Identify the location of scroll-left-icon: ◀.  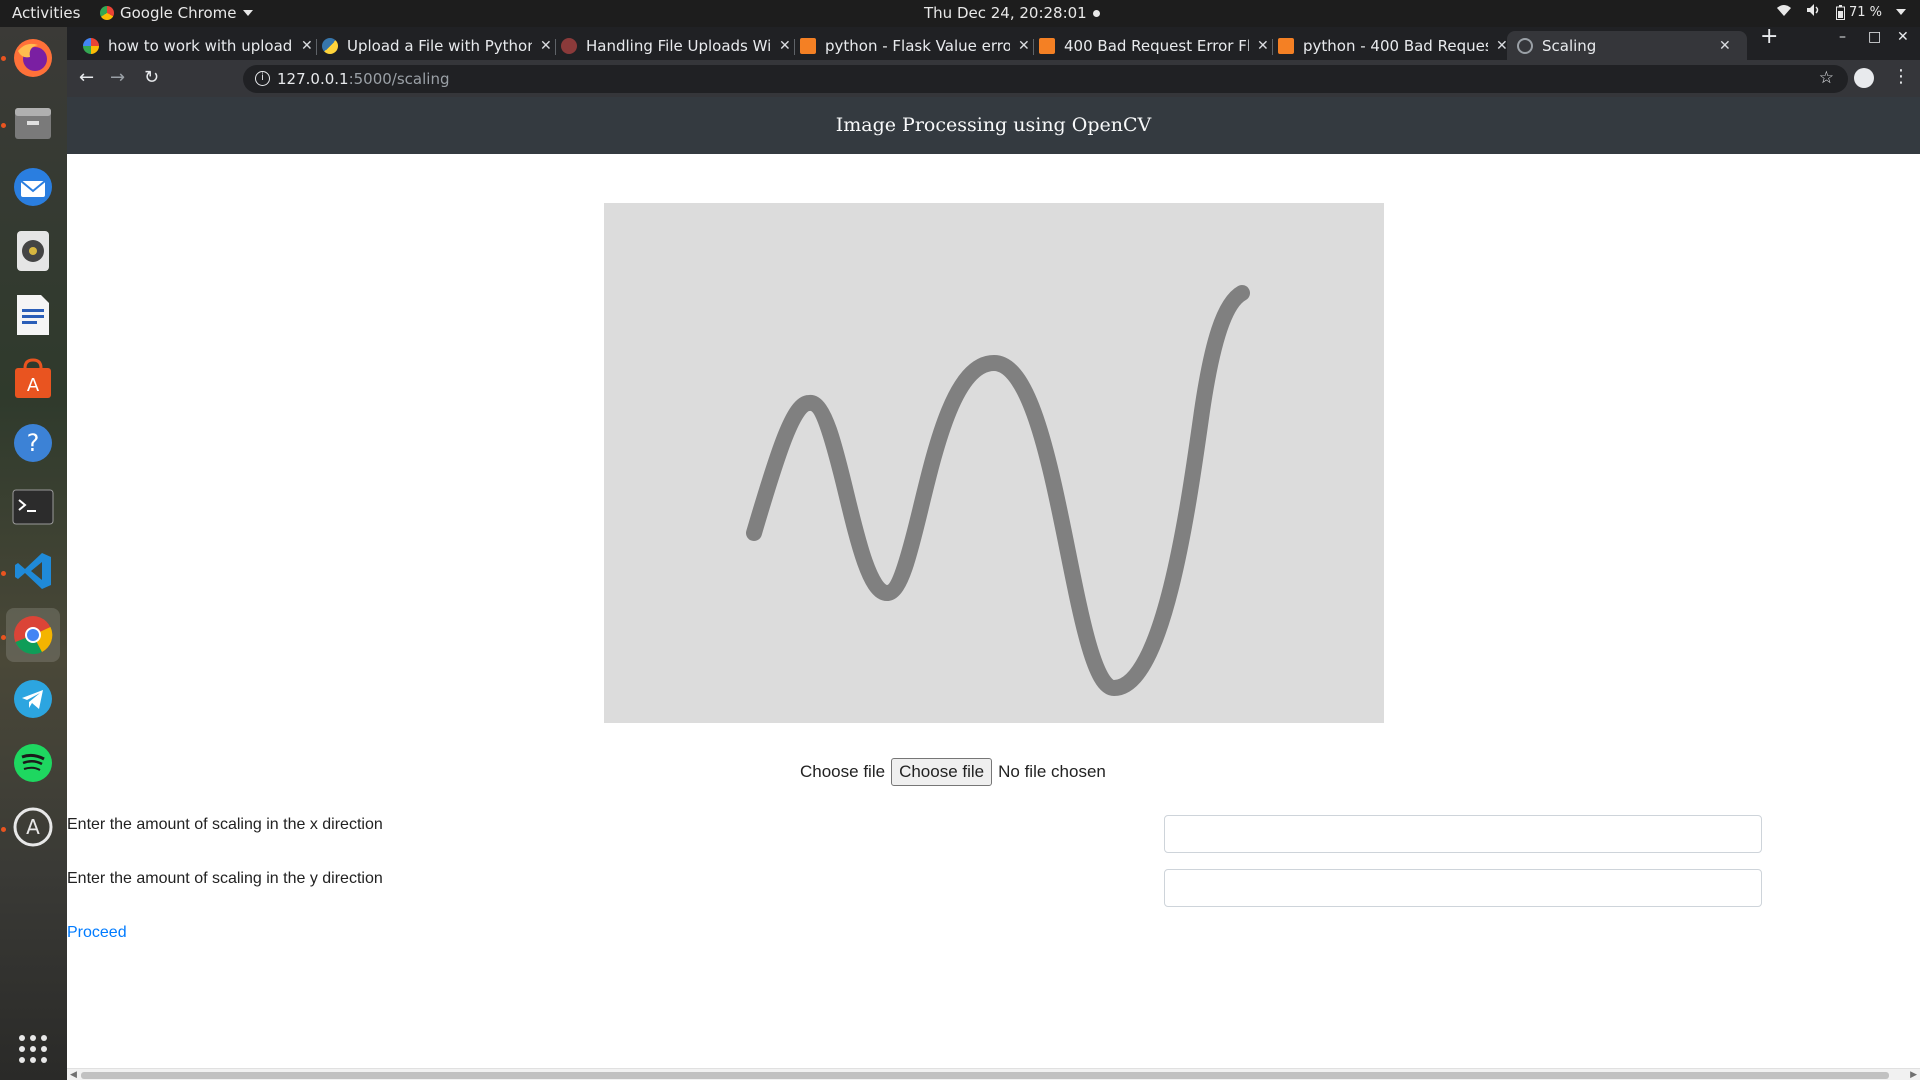
(73, 1074).